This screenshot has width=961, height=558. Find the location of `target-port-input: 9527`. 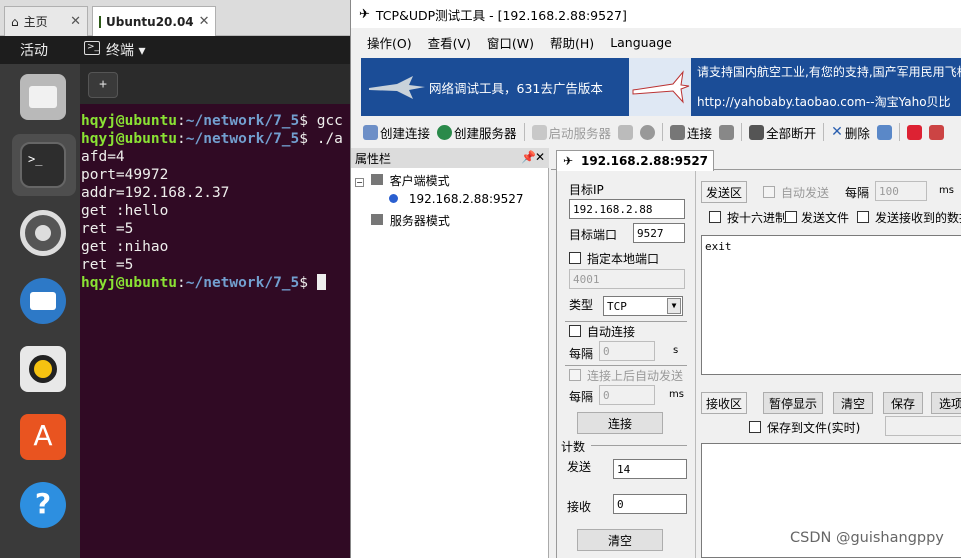

target-port-input: 9527 is located at coordinates (659, 233).